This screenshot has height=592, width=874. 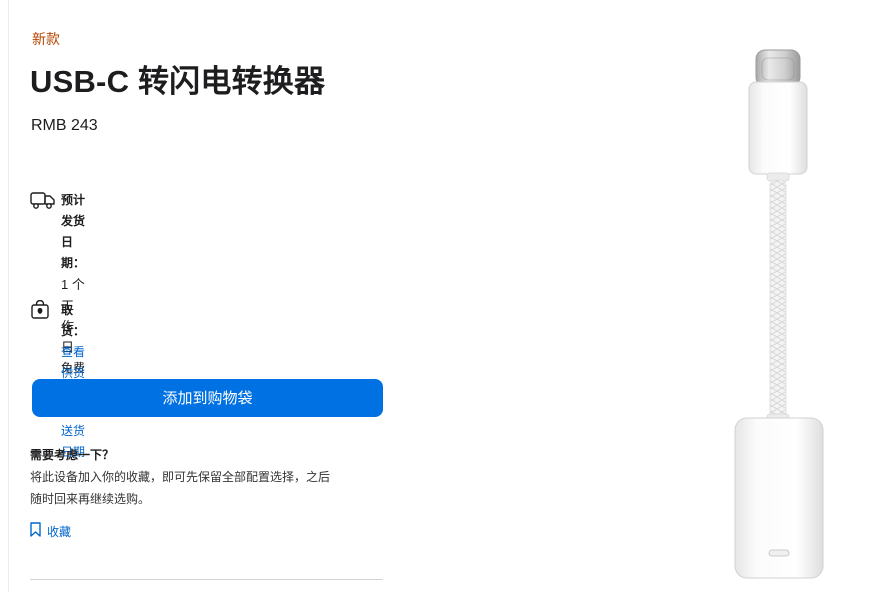 What do you see at coordinates (90, 499) in the screenshot?
I see `consider-desc-line2: 随时回来再继续选购。` at bounding box center [90, 499].